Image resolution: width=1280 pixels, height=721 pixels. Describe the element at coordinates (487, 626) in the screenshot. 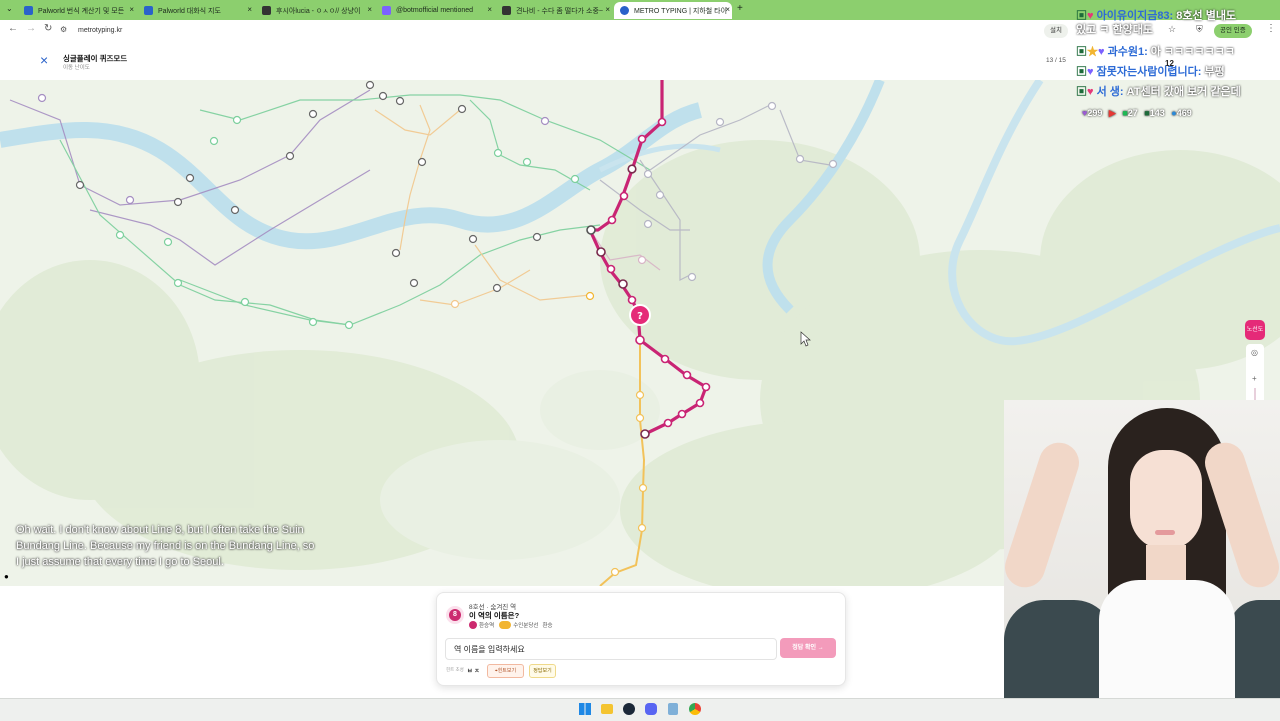

I see `transfer-label: 환승역` at that location.